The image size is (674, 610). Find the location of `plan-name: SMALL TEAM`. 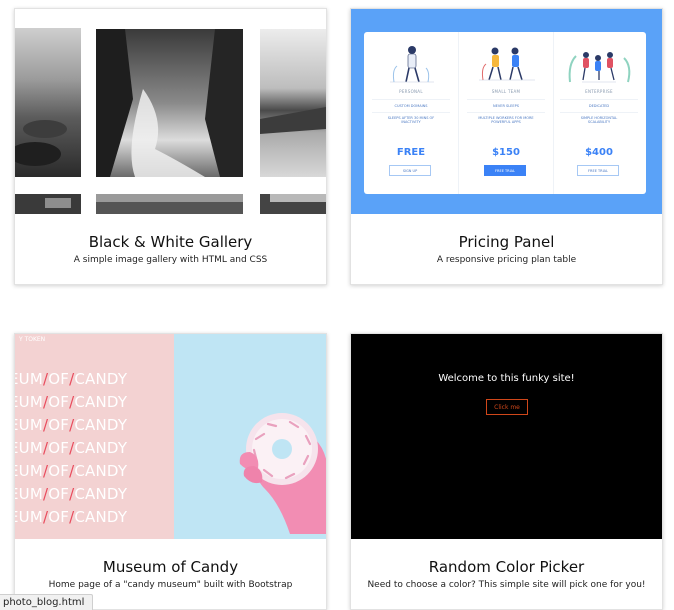

plan-name: SMALL TEAM is located at coordinates (506, 91).